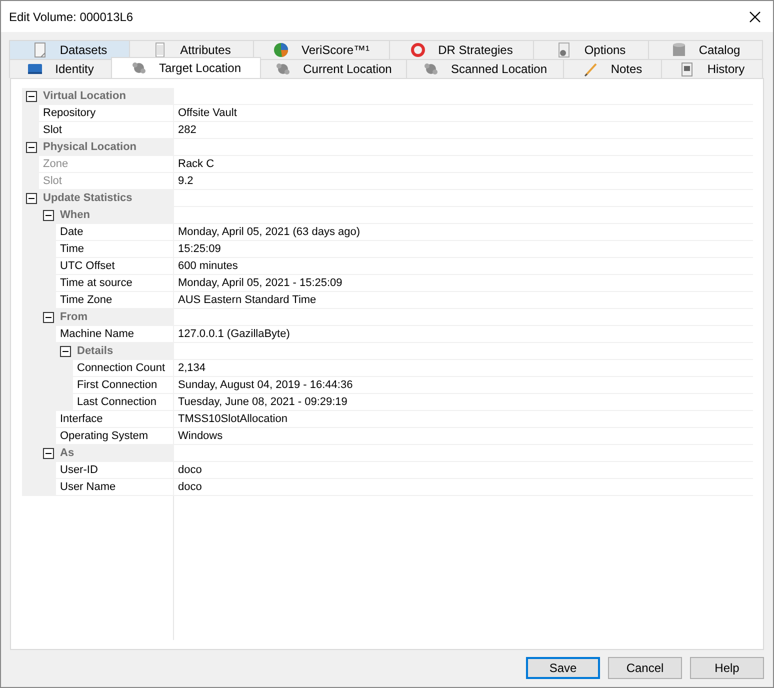 Image resolution: width=774 pixels, height=688 pixels. I want to click on property-name: First Connection, so click(123, 385).